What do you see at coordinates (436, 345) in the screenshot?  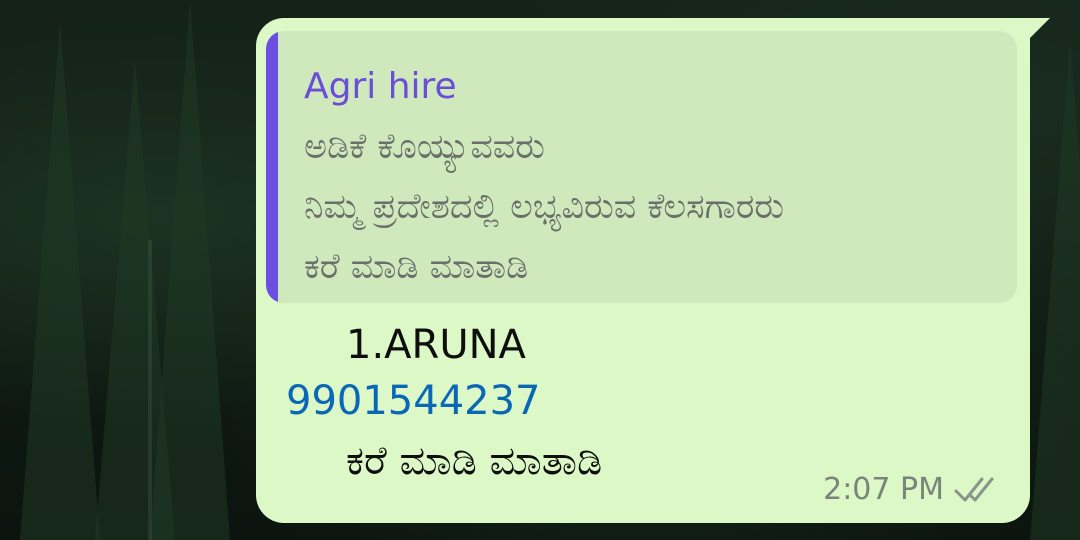 I see `message-name-line: 1.ARUNA` at bounding box center [436, 345].